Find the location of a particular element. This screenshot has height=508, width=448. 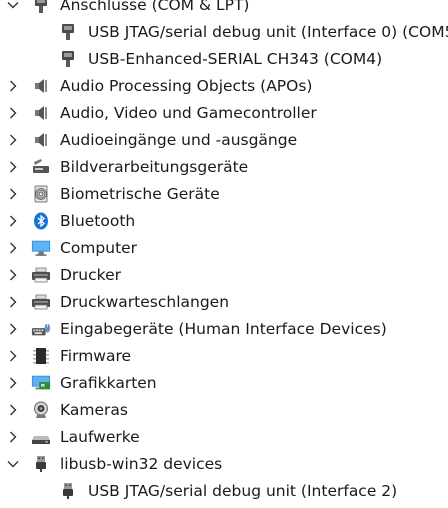

monitor-icon is located at coordinates (41, 248).